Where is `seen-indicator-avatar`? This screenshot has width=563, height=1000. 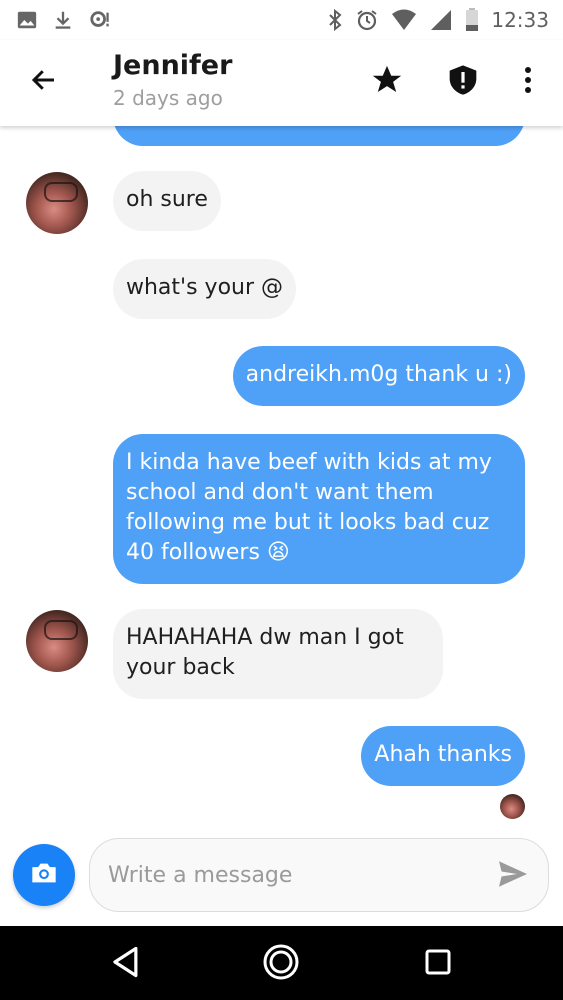
seen-indicator-avatar is located at coordinates (512, 806).